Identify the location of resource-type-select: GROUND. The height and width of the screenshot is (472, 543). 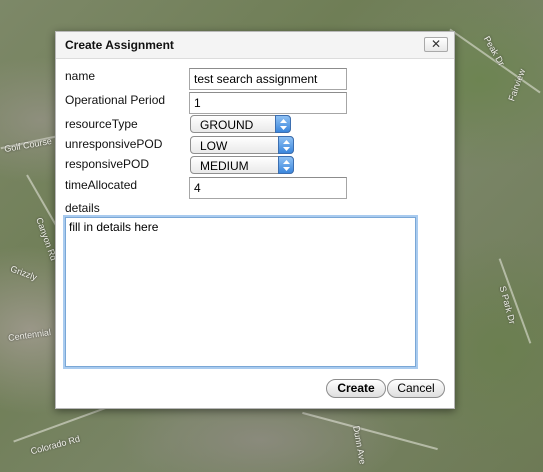
(240, 124).